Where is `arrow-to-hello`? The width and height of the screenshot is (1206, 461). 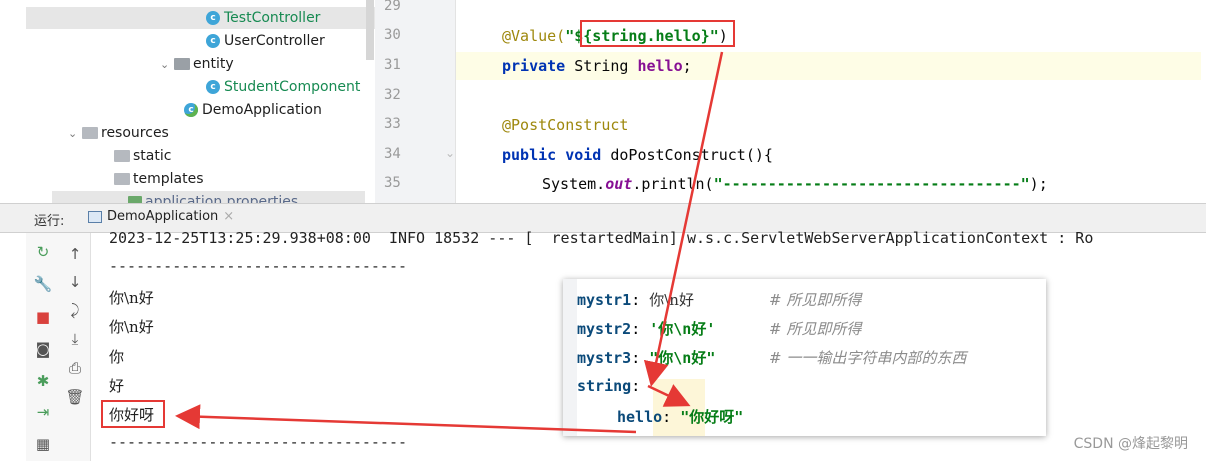
arrow-to-hello is located at coordinates (669, 395).